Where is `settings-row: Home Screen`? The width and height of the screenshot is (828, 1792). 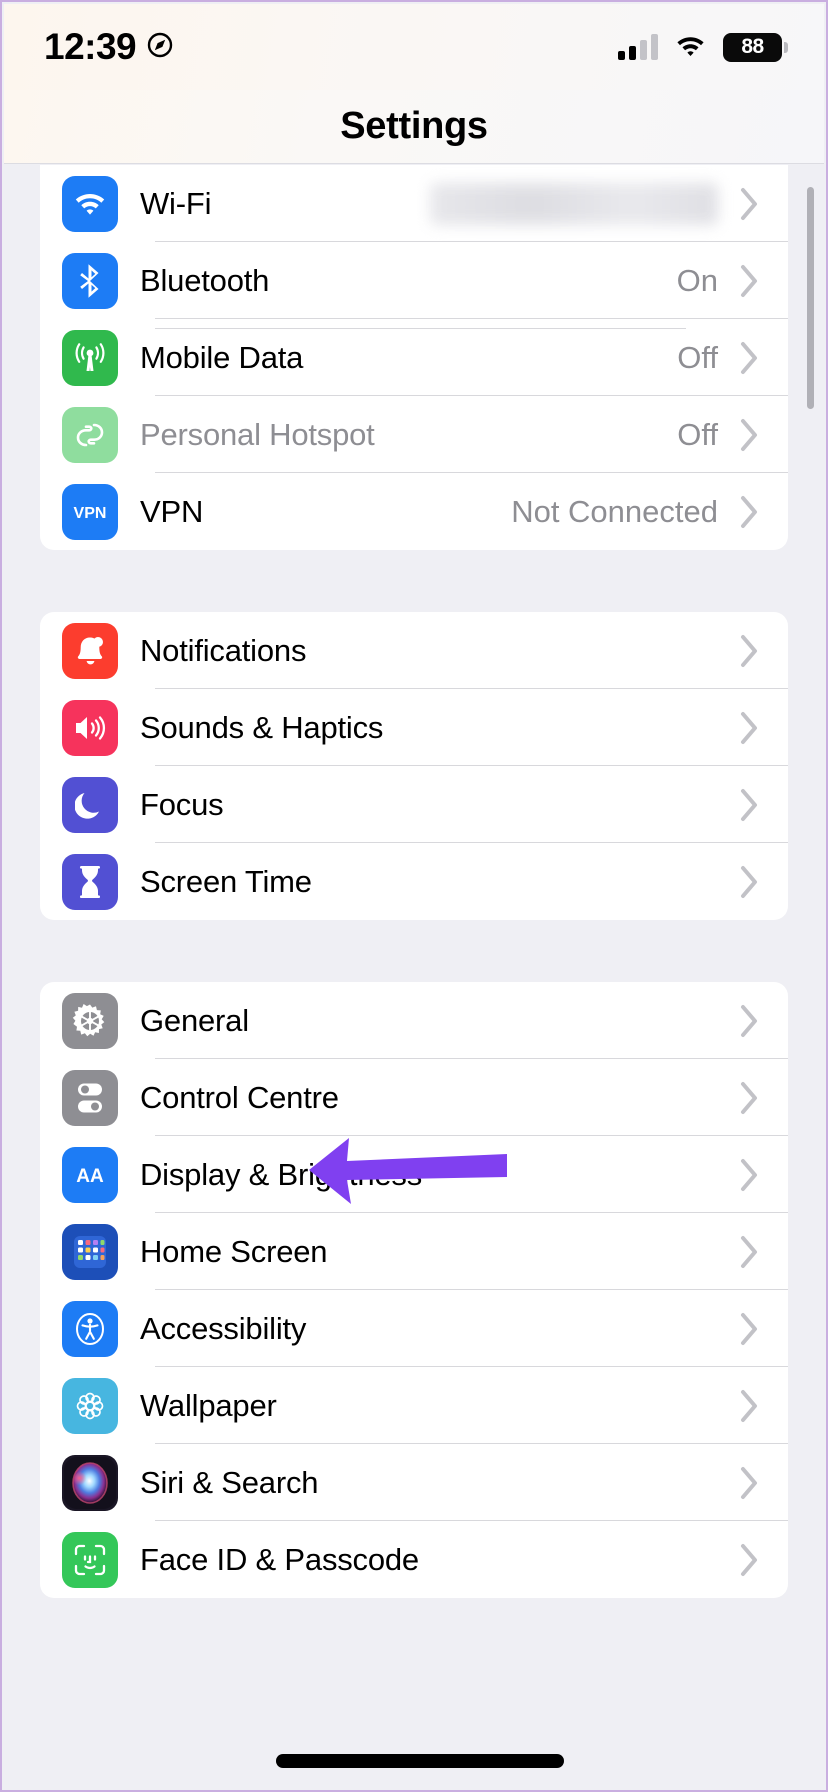 settings-row: Home Screen is located at coordinates (414, 1251).